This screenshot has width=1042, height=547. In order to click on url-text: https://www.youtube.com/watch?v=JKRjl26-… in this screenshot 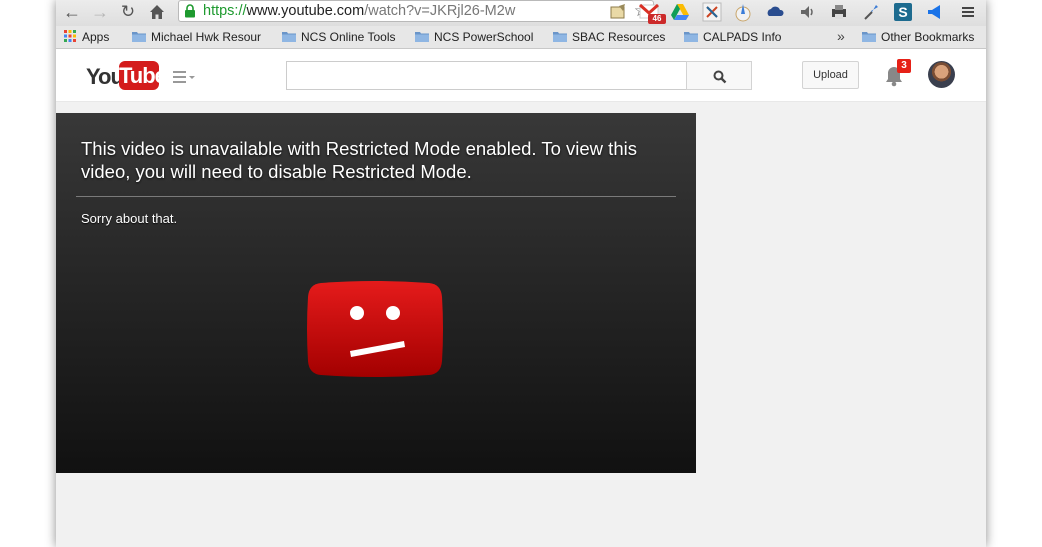, I will do `click(359, 11)`.